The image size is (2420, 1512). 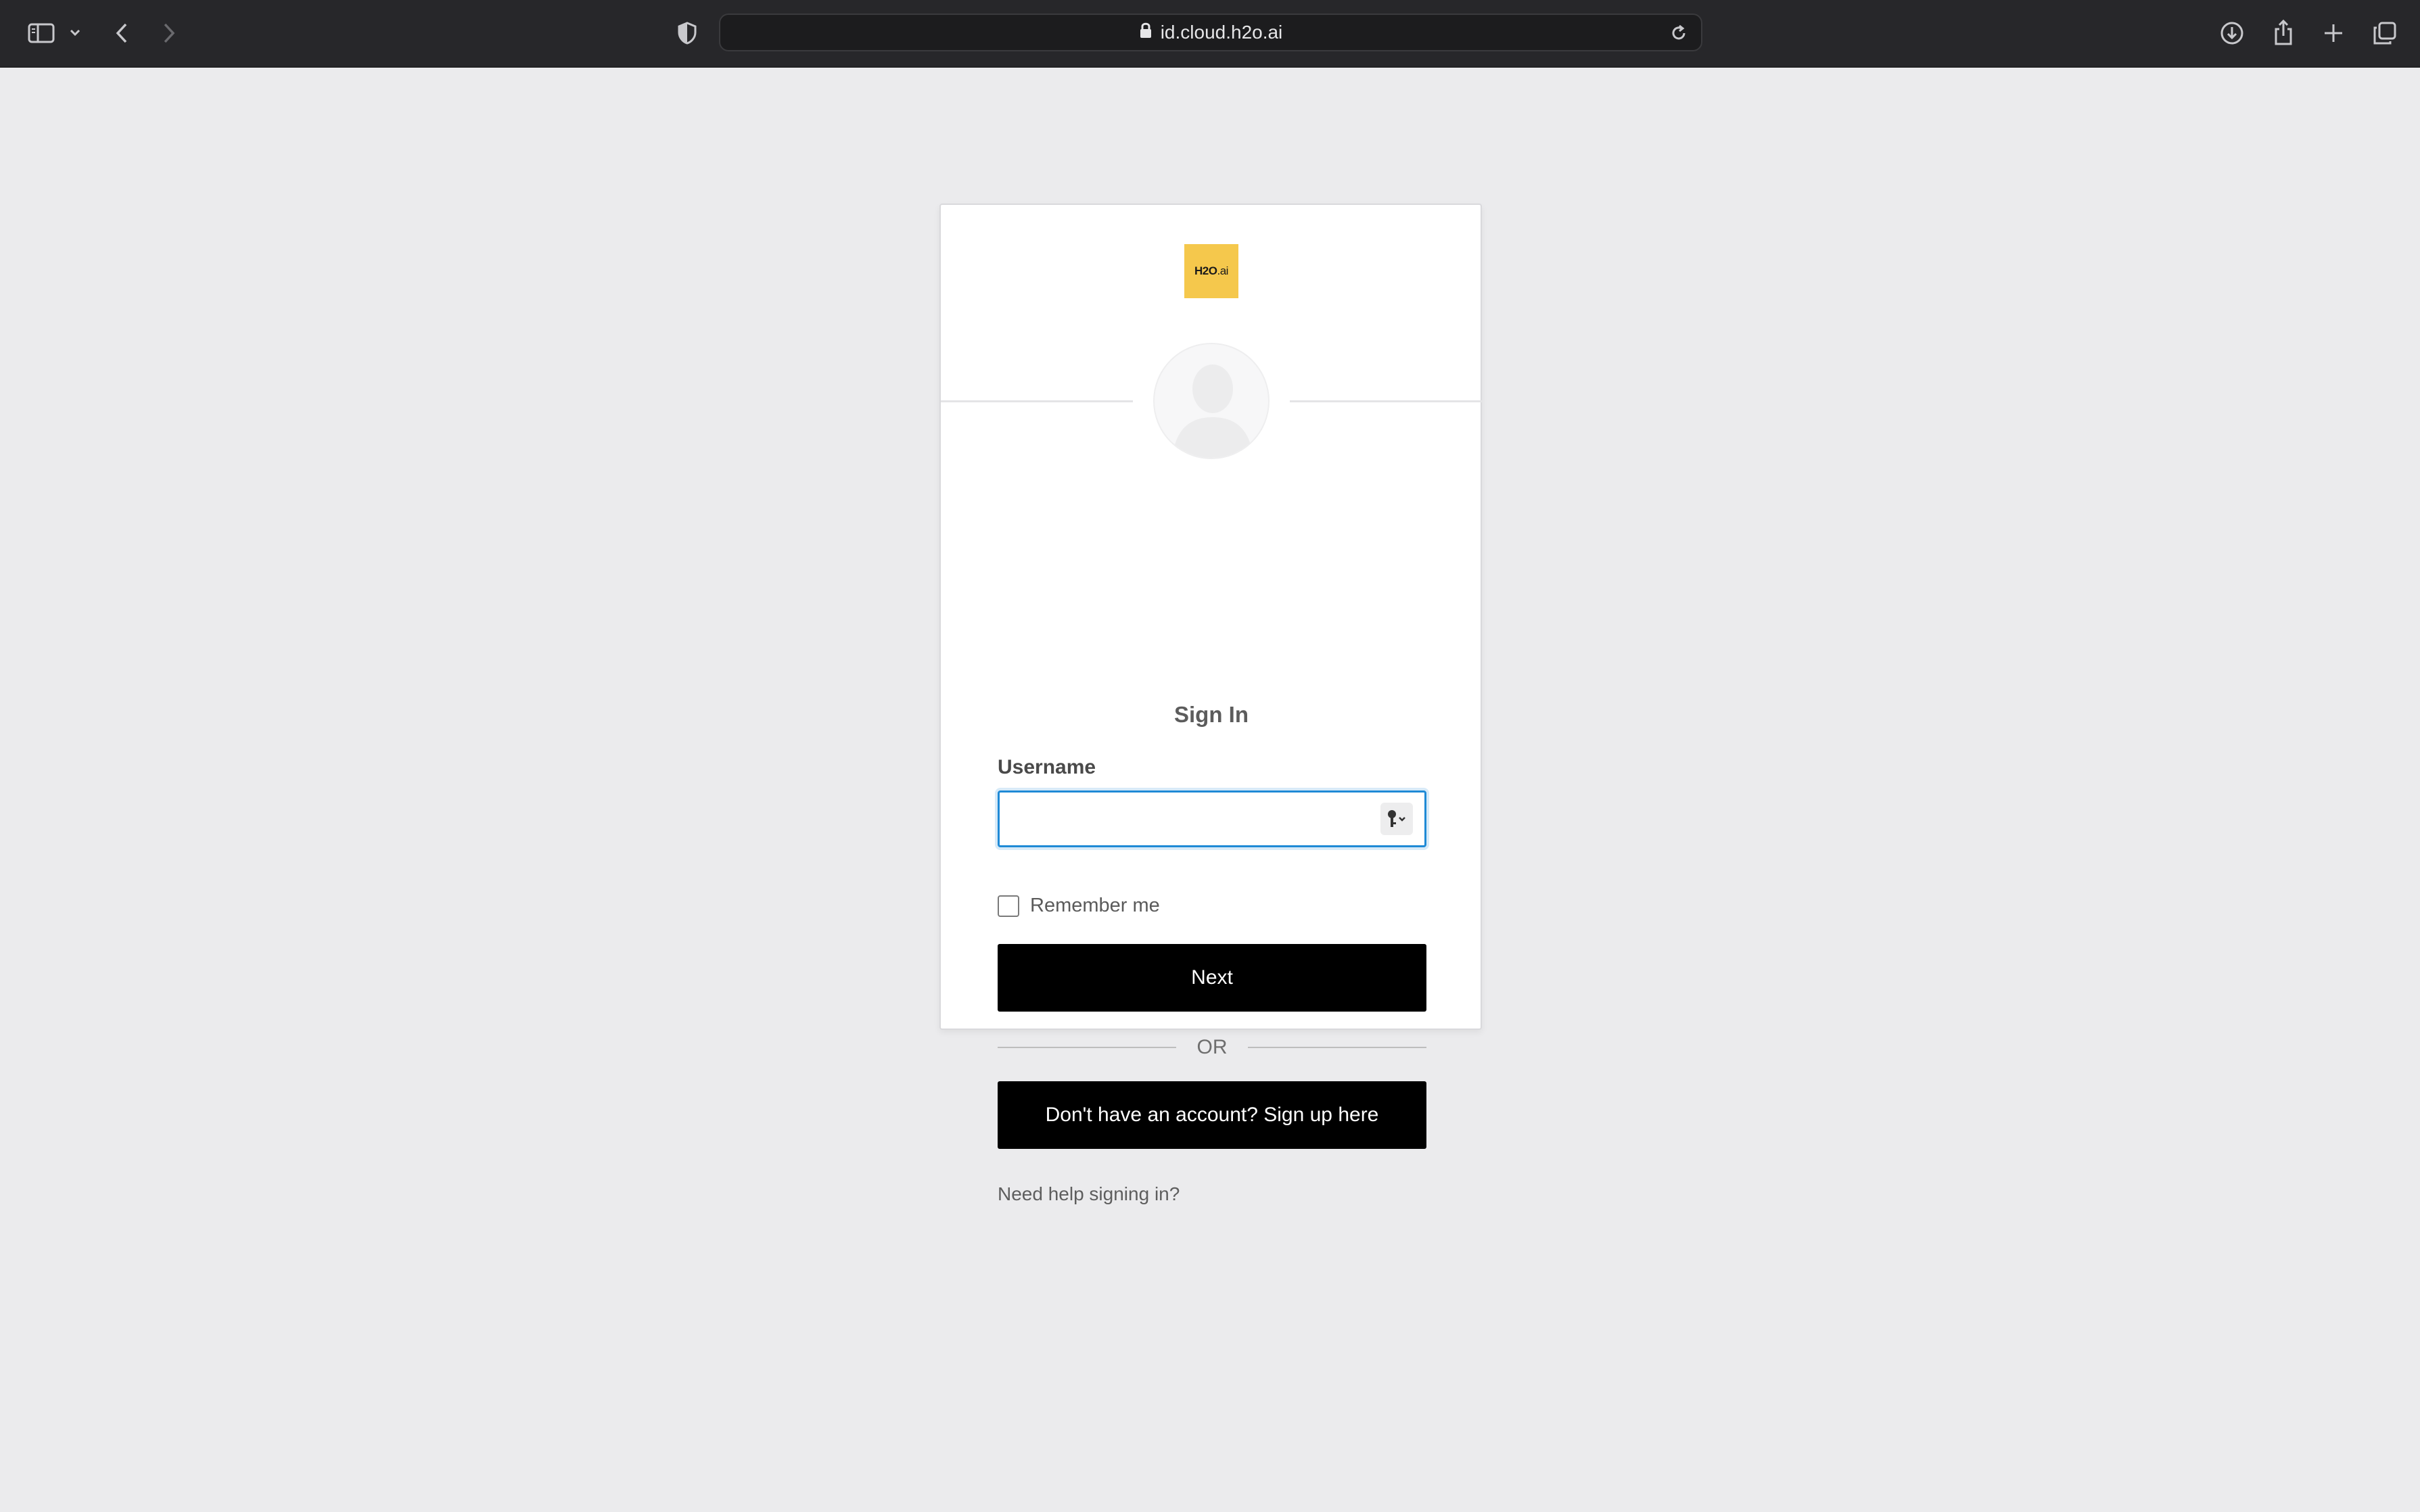 I want to click on remember-me-row: Remember me, so click(x=1079, y=906).